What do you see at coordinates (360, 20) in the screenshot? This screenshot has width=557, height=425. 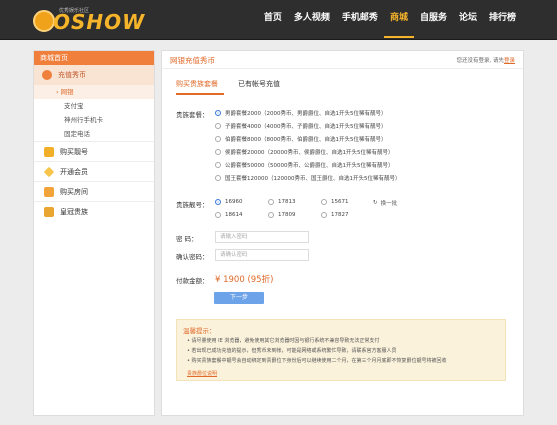 I see `nav-mobile: 手机邮秀` at bounding box center [360, 20].